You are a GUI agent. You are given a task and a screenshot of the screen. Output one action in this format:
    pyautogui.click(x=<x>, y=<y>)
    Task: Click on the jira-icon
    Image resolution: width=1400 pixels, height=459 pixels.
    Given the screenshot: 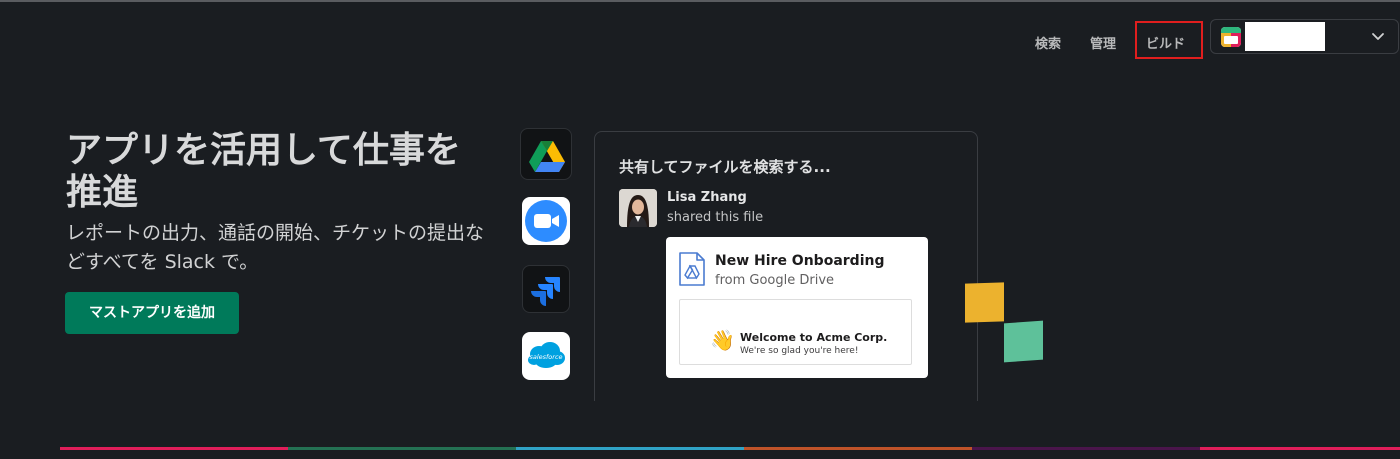 What is the action you would take?
    pyautogui.click(x=545, y=291)
    